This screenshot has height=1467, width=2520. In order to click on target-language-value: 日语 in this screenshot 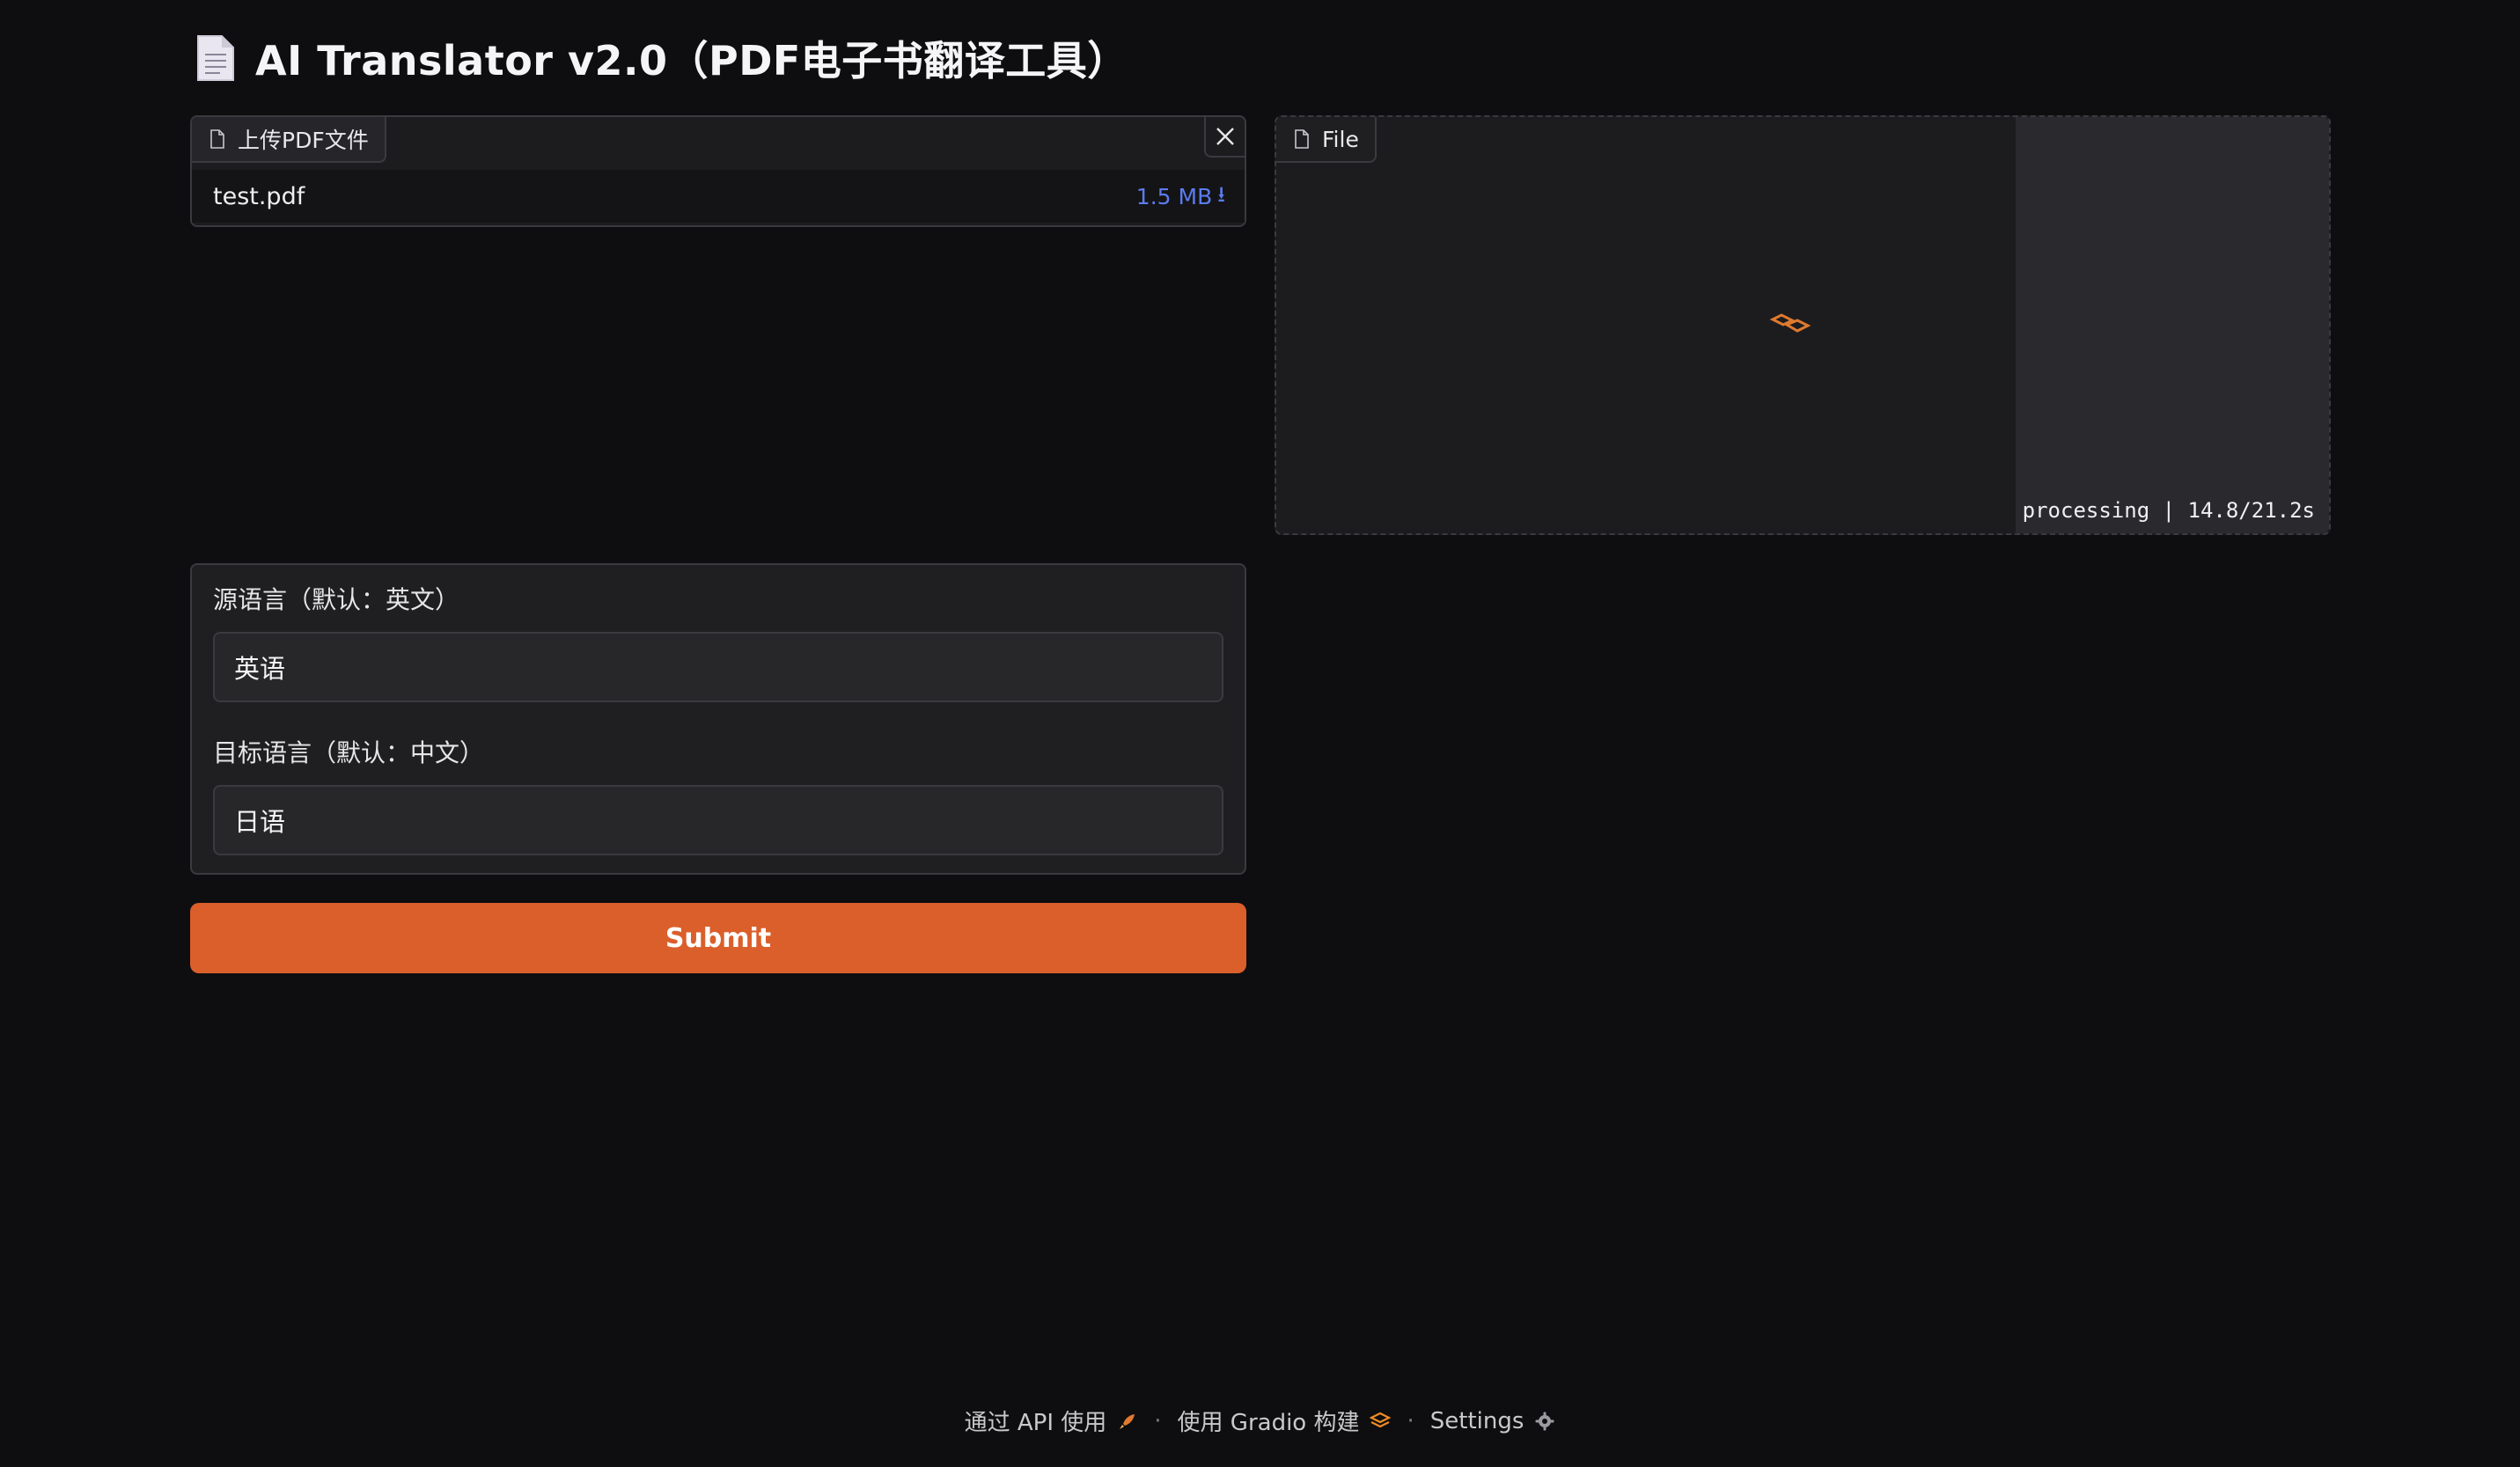, I will do `click(260, 822)`.